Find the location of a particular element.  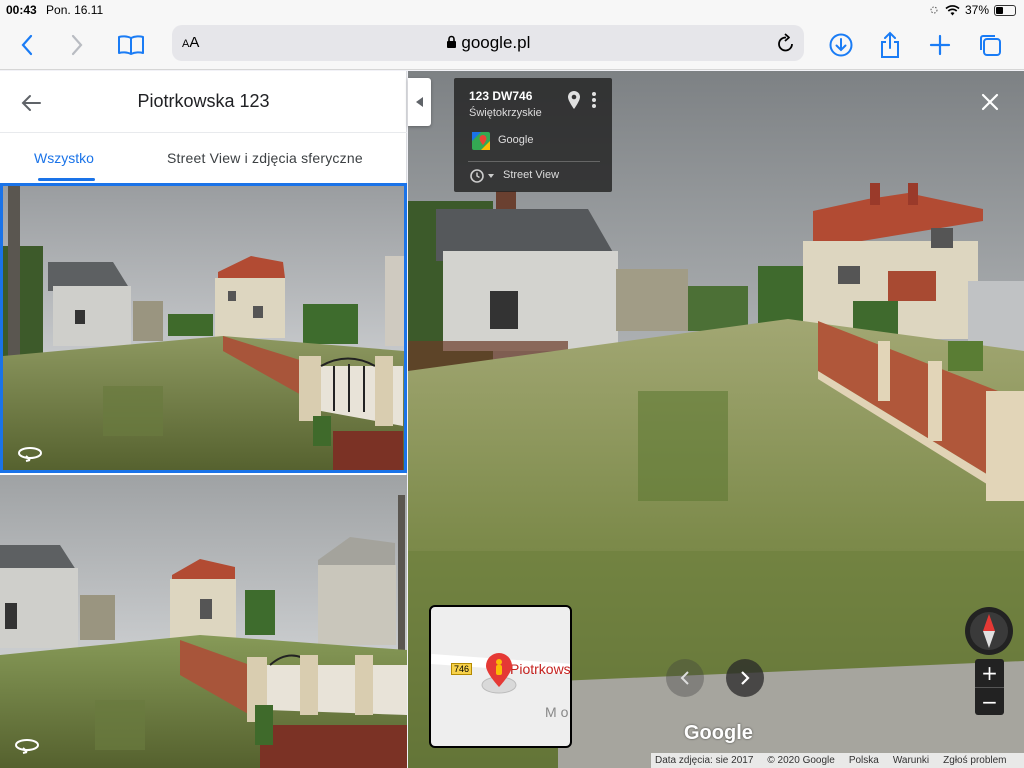

provider-label: Google is located at coordinates (516, 140).